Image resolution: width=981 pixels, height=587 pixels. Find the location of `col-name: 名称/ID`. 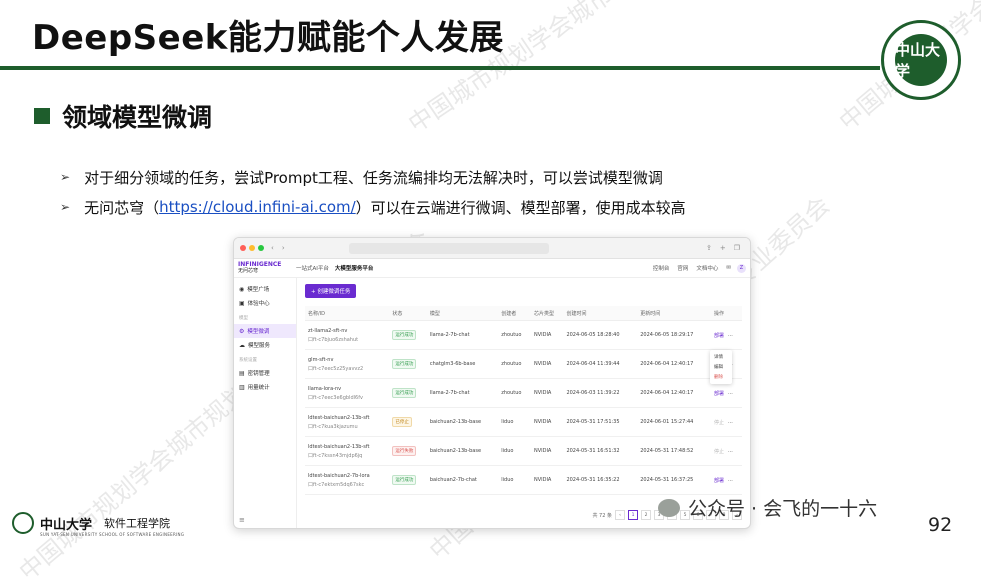

col-name: 名称/ID is located at coordinates (347, 313).